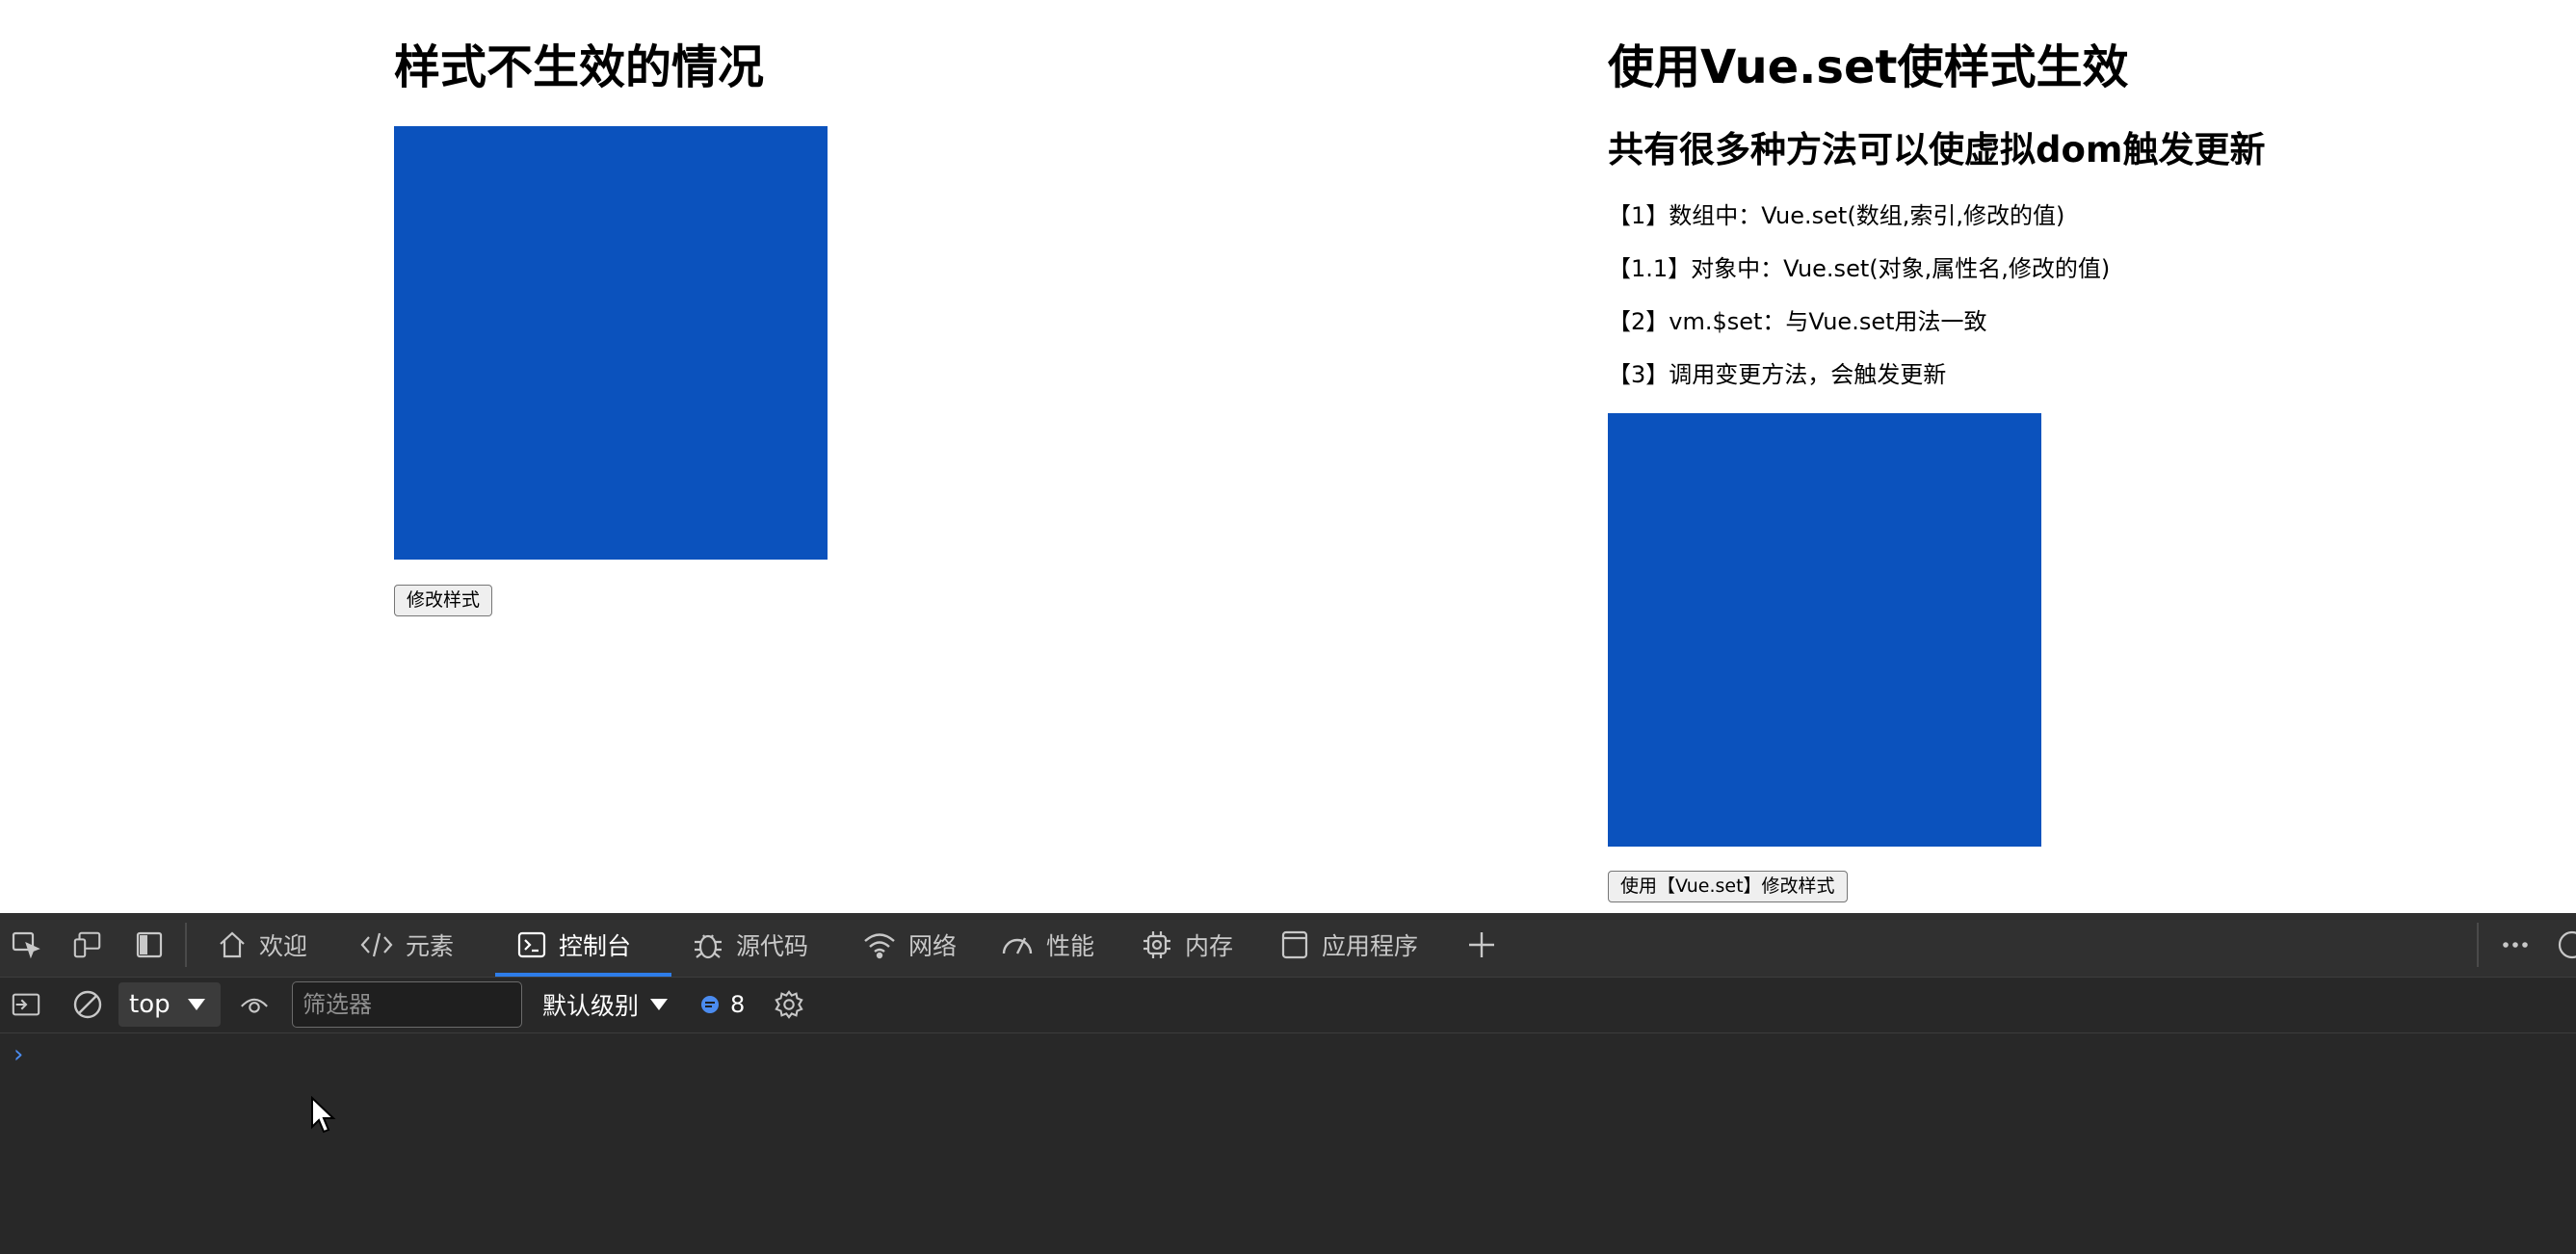 Image resolution: width=2576 pixels, height=1254 pixels. I want to click on left-heading: 样式不生效的情况, so click(580, 67).